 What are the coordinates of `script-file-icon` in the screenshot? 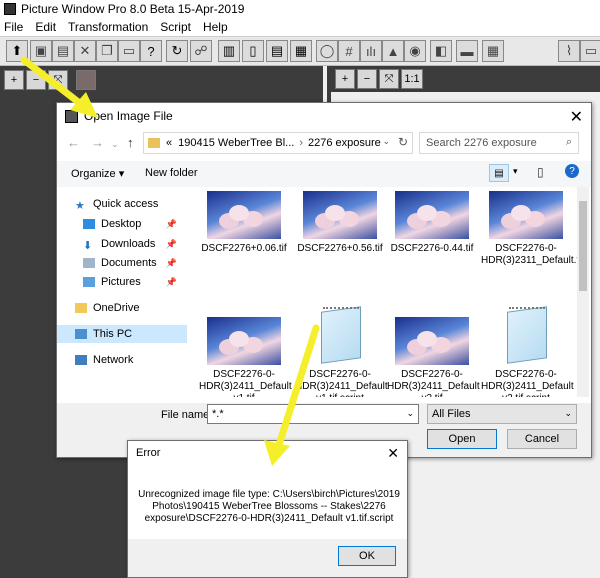 It's located at (340, 335).